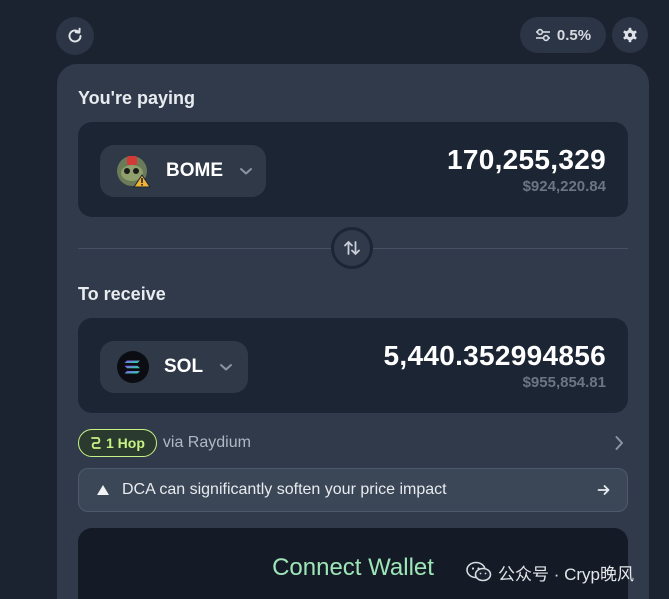  Describe the element at coordinates (125, 443) in the screenshot. I see `hop-label: 1 Hop` at that location.